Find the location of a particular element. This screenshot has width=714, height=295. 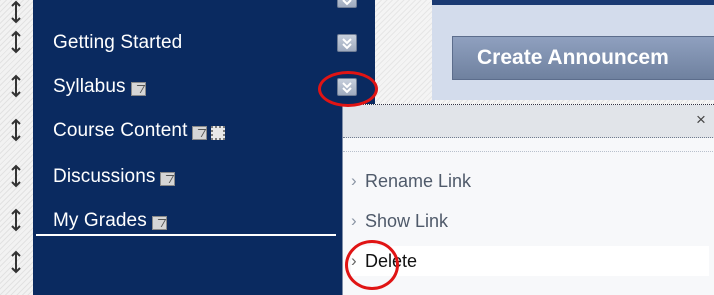

menu-item-getting-started: Getting Started is located at coordinates (117, 43).